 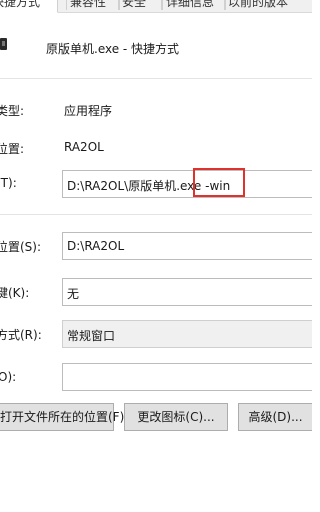 What do you see at coordinates (84, 147) in the screenshot?
I see `target-location-value: RA2OL` at bounding box center [84, 147].